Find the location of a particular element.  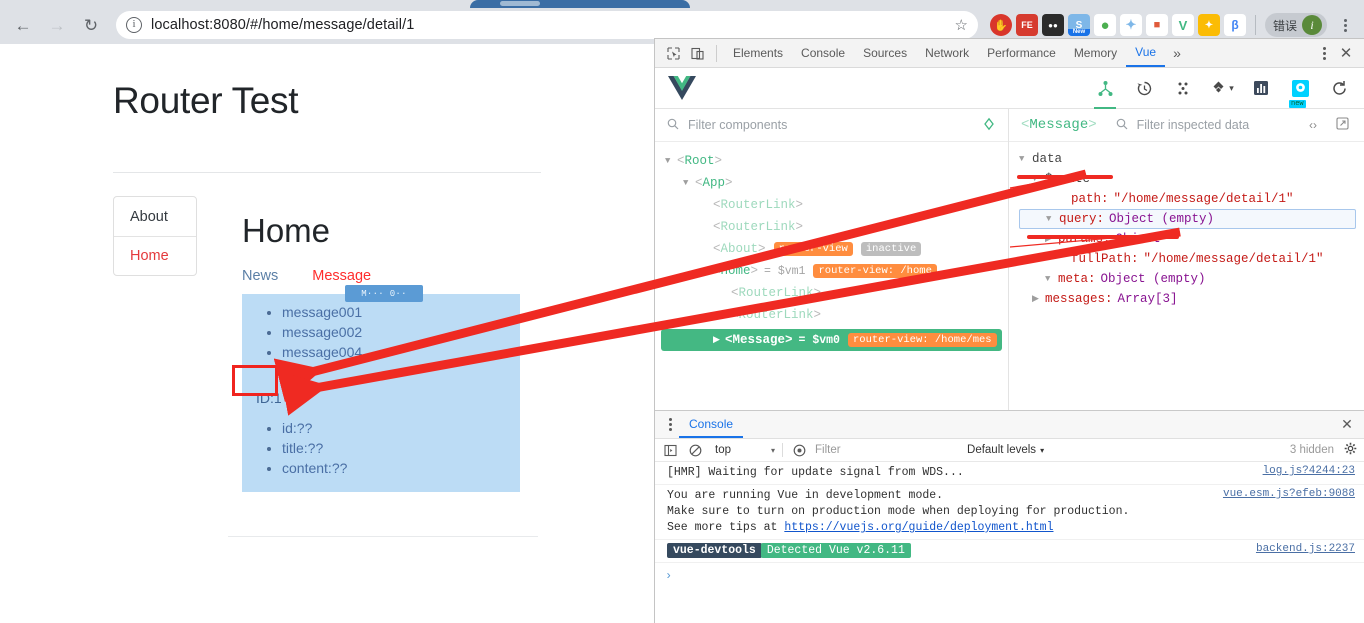

feedly-extension-icon: FE is located at coordinates (1026, 25).